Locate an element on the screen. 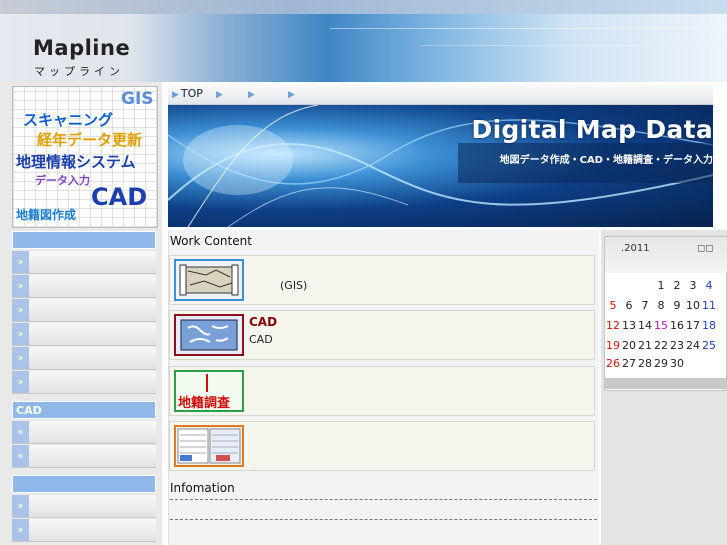 The height and width of the screenshot is (545, 727). calendar-day: 5 is located at coordinates (613, 305).